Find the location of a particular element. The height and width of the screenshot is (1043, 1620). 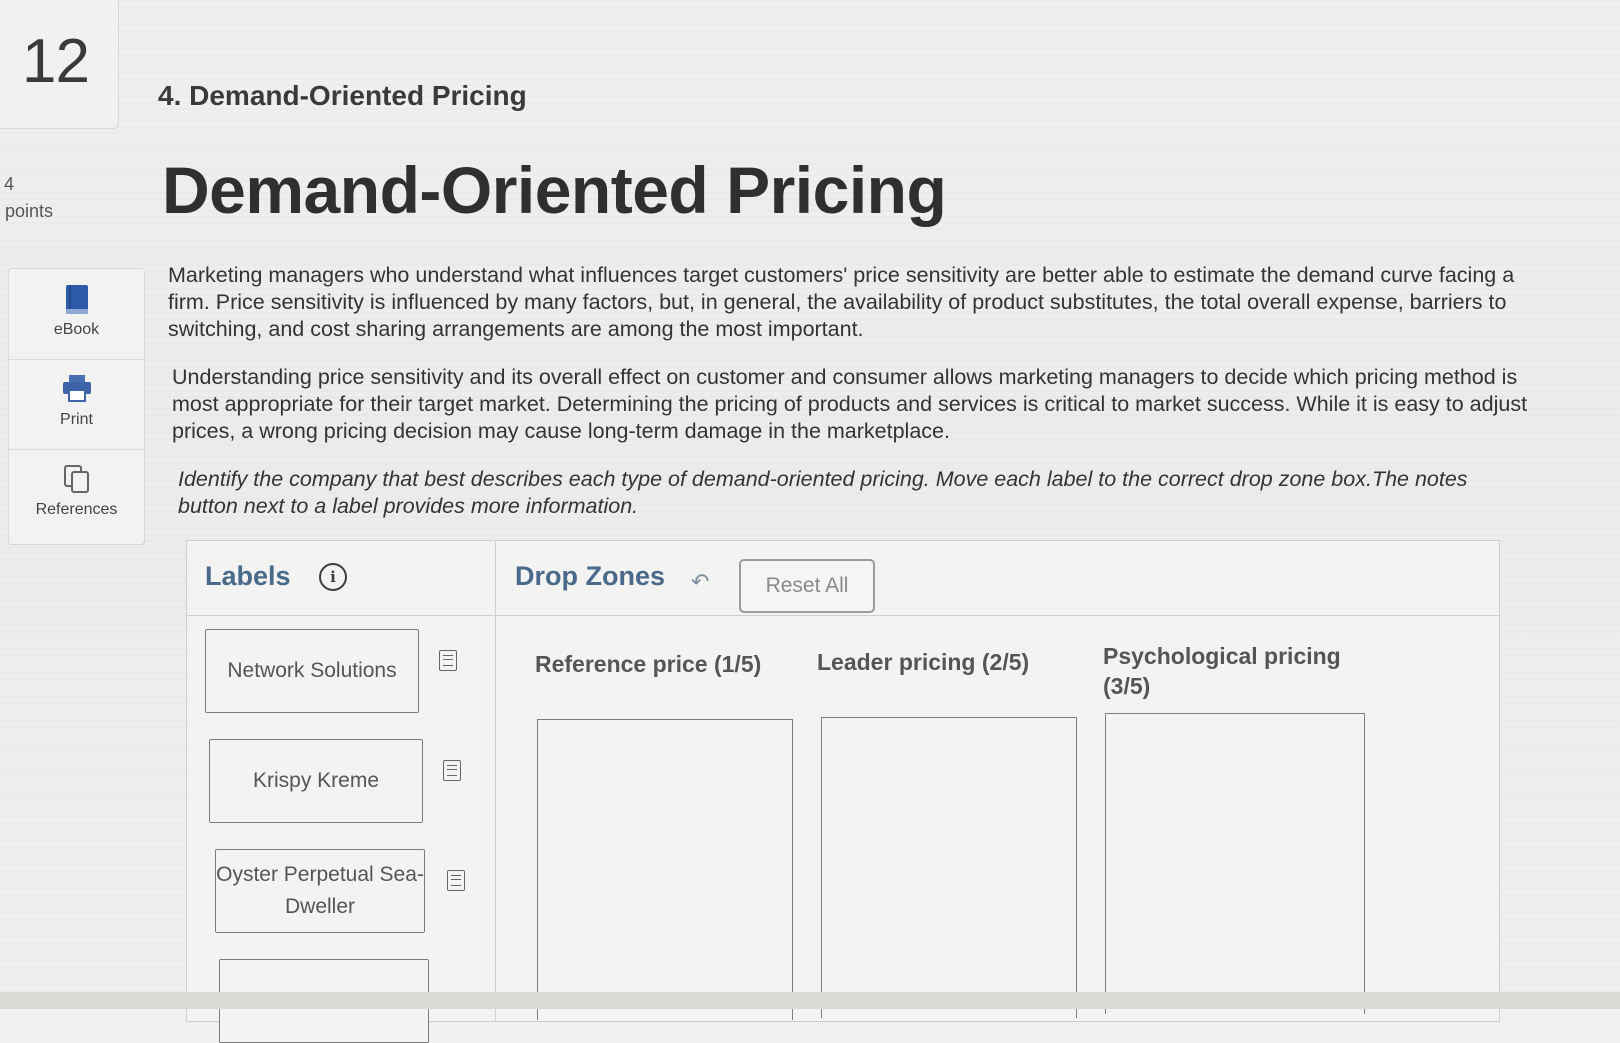

drop-zone-title: Reference price (1/5) is located at coordinates (648, 664).